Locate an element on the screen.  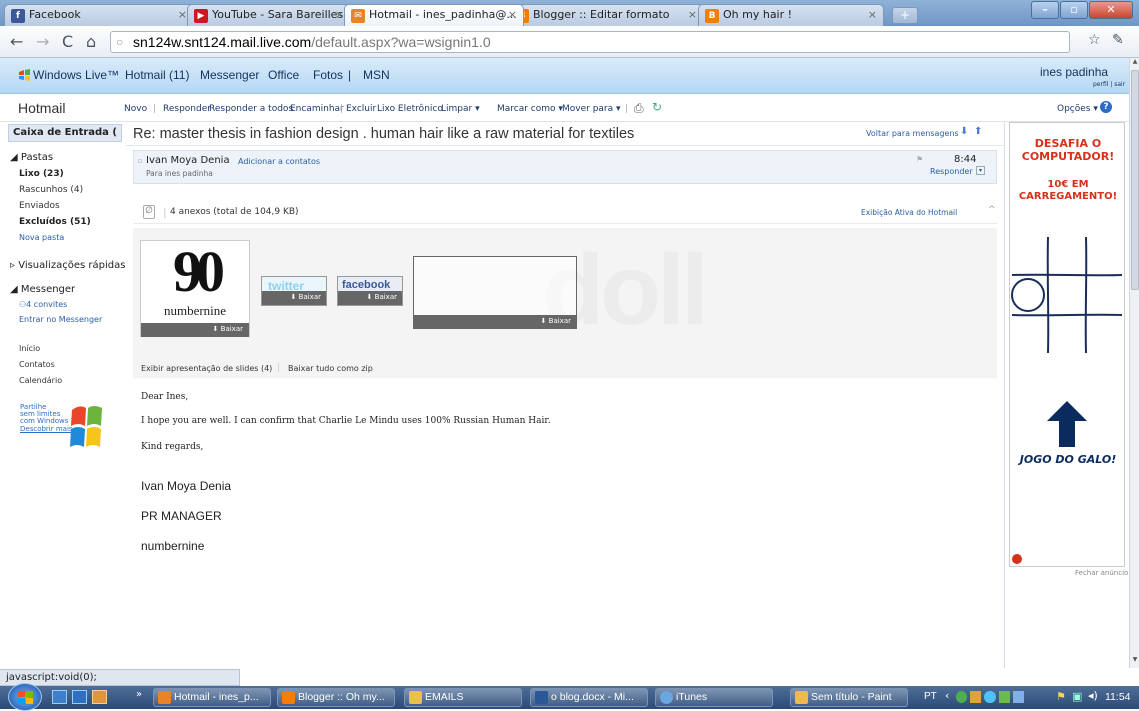
arrow-down-icon: ⬇ is located at coordinates (964, 131).